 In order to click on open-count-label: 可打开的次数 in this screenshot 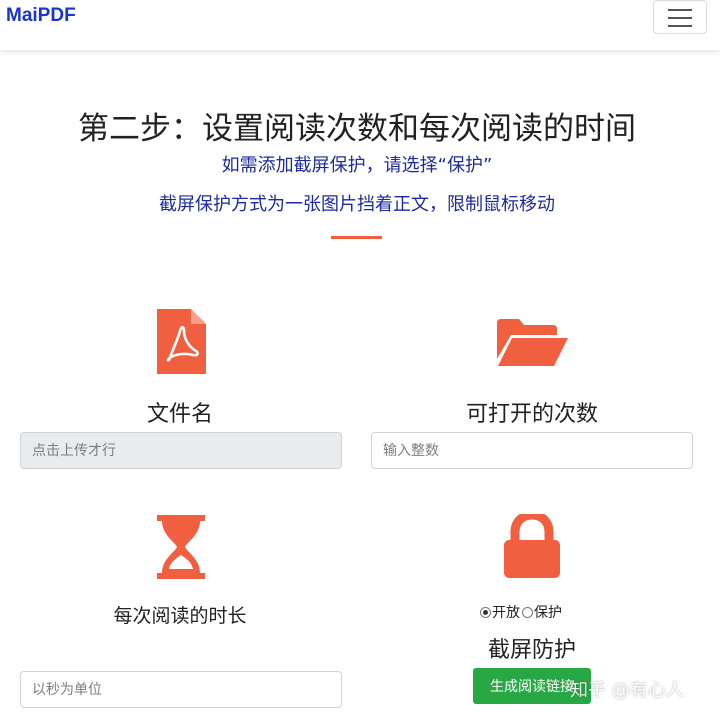, I will do `click(531, 414)`.